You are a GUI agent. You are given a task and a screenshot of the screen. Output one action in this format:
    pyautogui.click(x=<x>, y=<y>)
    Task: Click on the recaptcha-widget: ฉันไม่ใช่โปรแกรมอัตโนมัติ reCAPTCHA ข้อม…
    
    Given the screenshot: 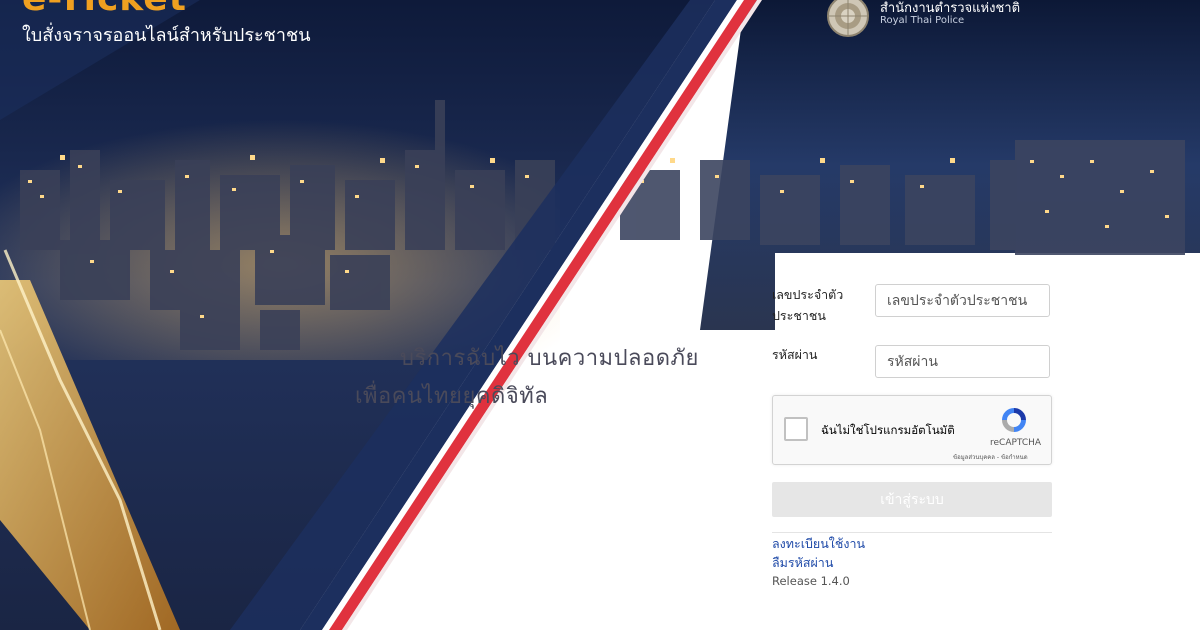 What is the action you would take?
    pyautogui.click(x=912, y=430)
    